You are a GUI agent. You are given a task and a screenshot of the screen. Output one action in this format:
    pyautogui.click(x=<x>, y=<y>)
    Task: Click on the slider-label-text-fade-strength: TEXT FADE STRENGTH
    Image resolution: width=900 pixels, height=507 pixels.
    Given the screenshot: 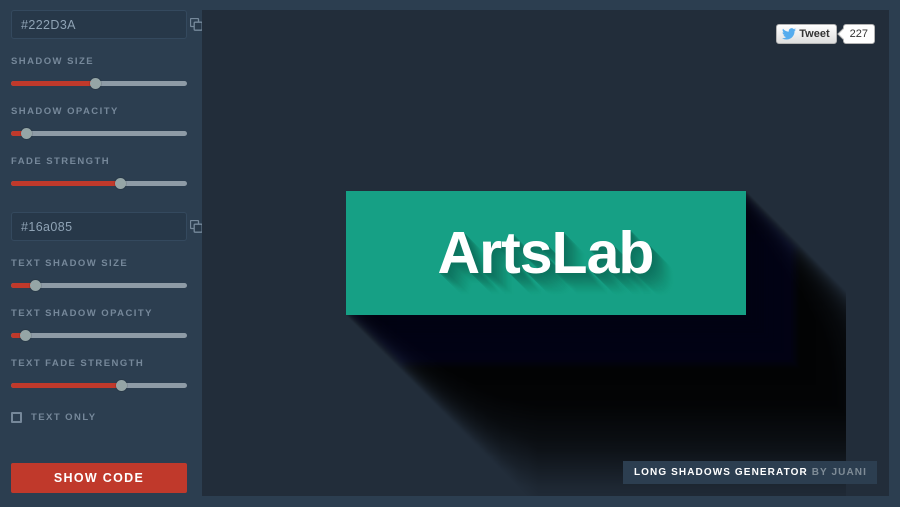 What is the action you would take?
    pyautogui.click(x=78, y=363)
    